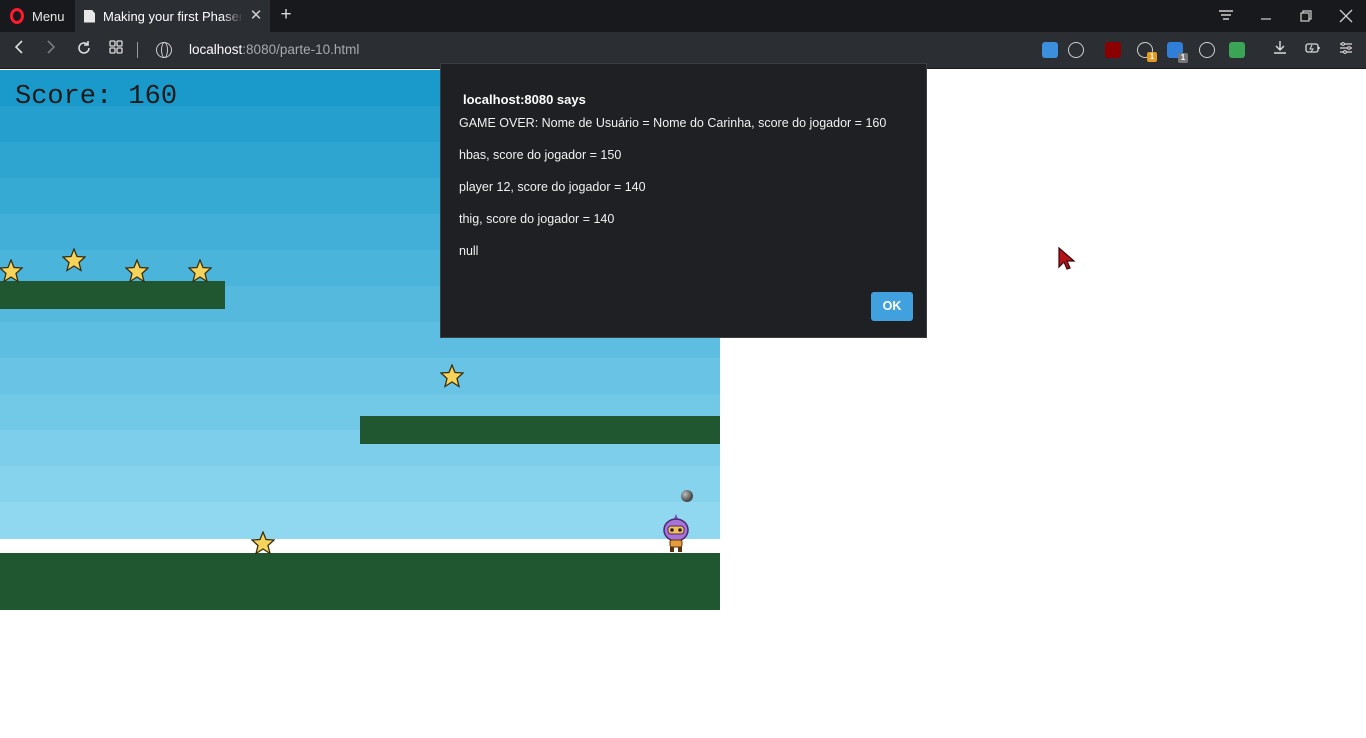 The height and width of the screenshot is (738, 1366). What do you see at coordinates (1113, 50) in the screenshot?
I see `ublock-extension-icon` at bounding box center [1113, 50].